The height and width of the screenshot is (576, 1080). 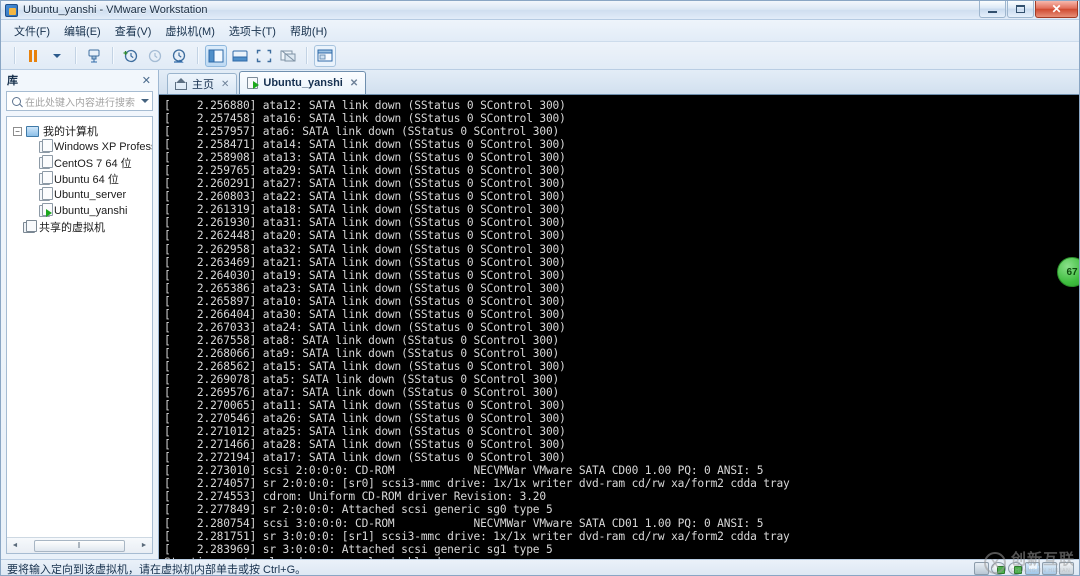 What do you see at coordinates (181, 83) in the screenshot?
I see `home-icon` at bounding box center [181, 83].